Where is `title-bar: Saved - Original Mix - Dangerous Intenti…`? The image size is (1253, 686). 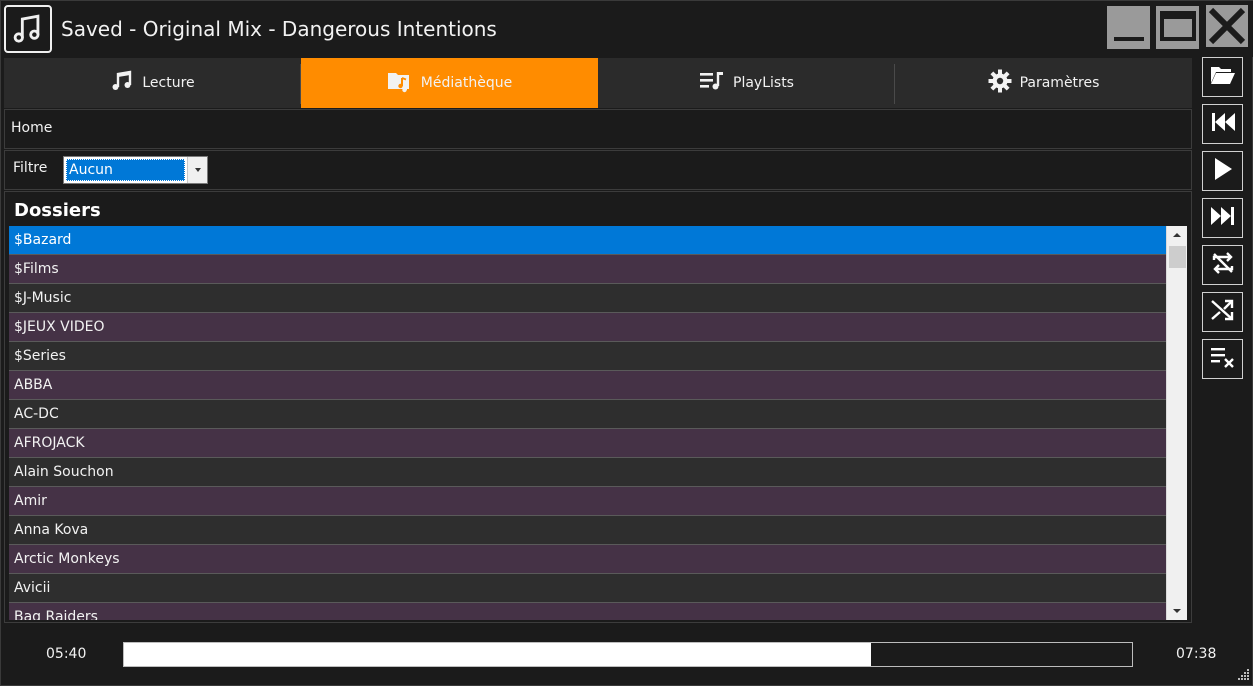
title-bar: Saved - Original Mix - Dangerous Intenti… is located at coordinates (627, 29).